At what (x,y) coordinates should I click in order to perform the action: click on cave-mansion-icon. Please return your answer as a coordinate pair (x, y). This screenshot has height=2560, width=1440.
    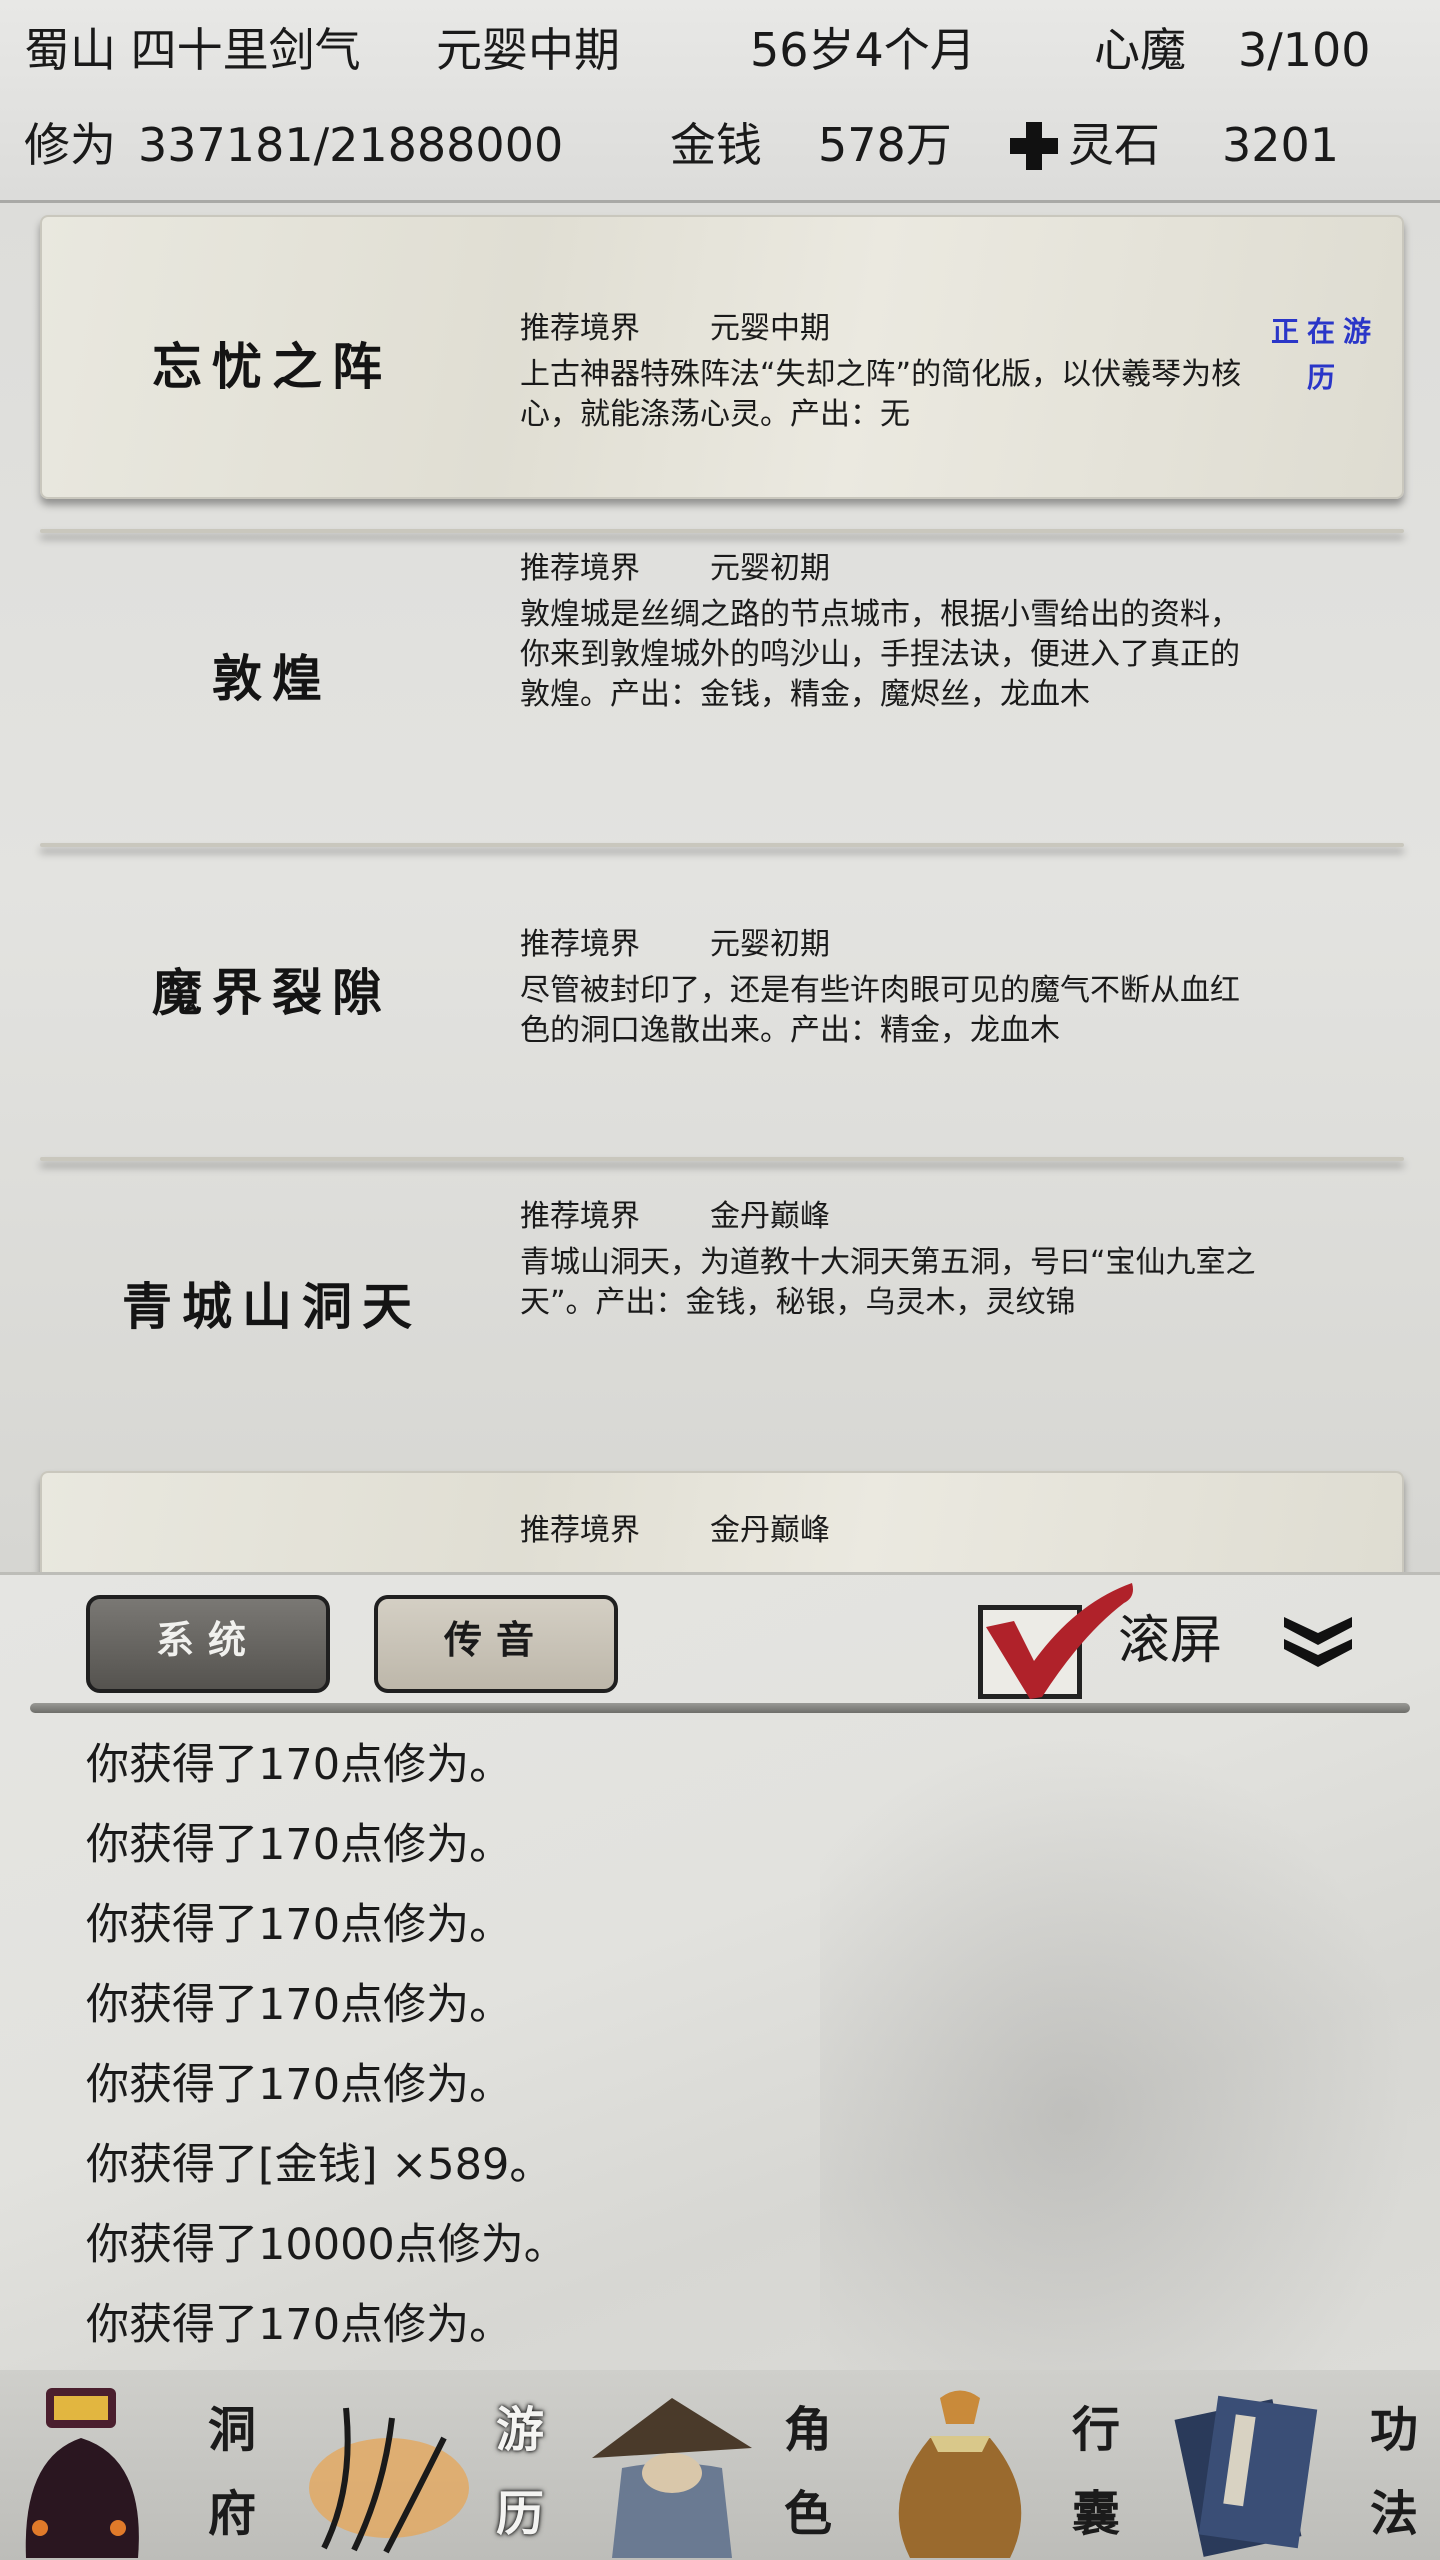
    Looking at the image, I should click on (82, 2473).